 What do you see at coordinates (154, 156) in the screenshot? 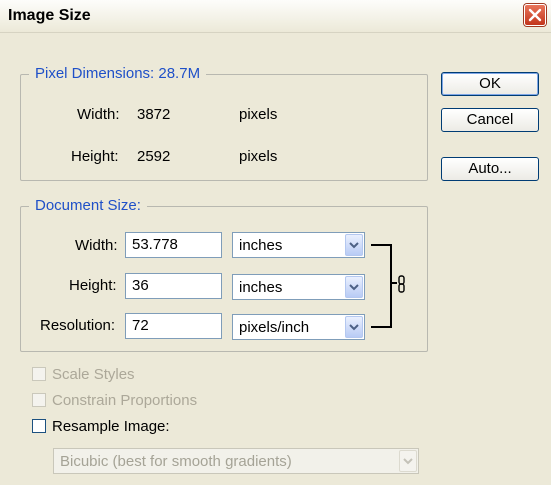
I see `pixel-height-value: 2592` at bounding box center [154, 156].